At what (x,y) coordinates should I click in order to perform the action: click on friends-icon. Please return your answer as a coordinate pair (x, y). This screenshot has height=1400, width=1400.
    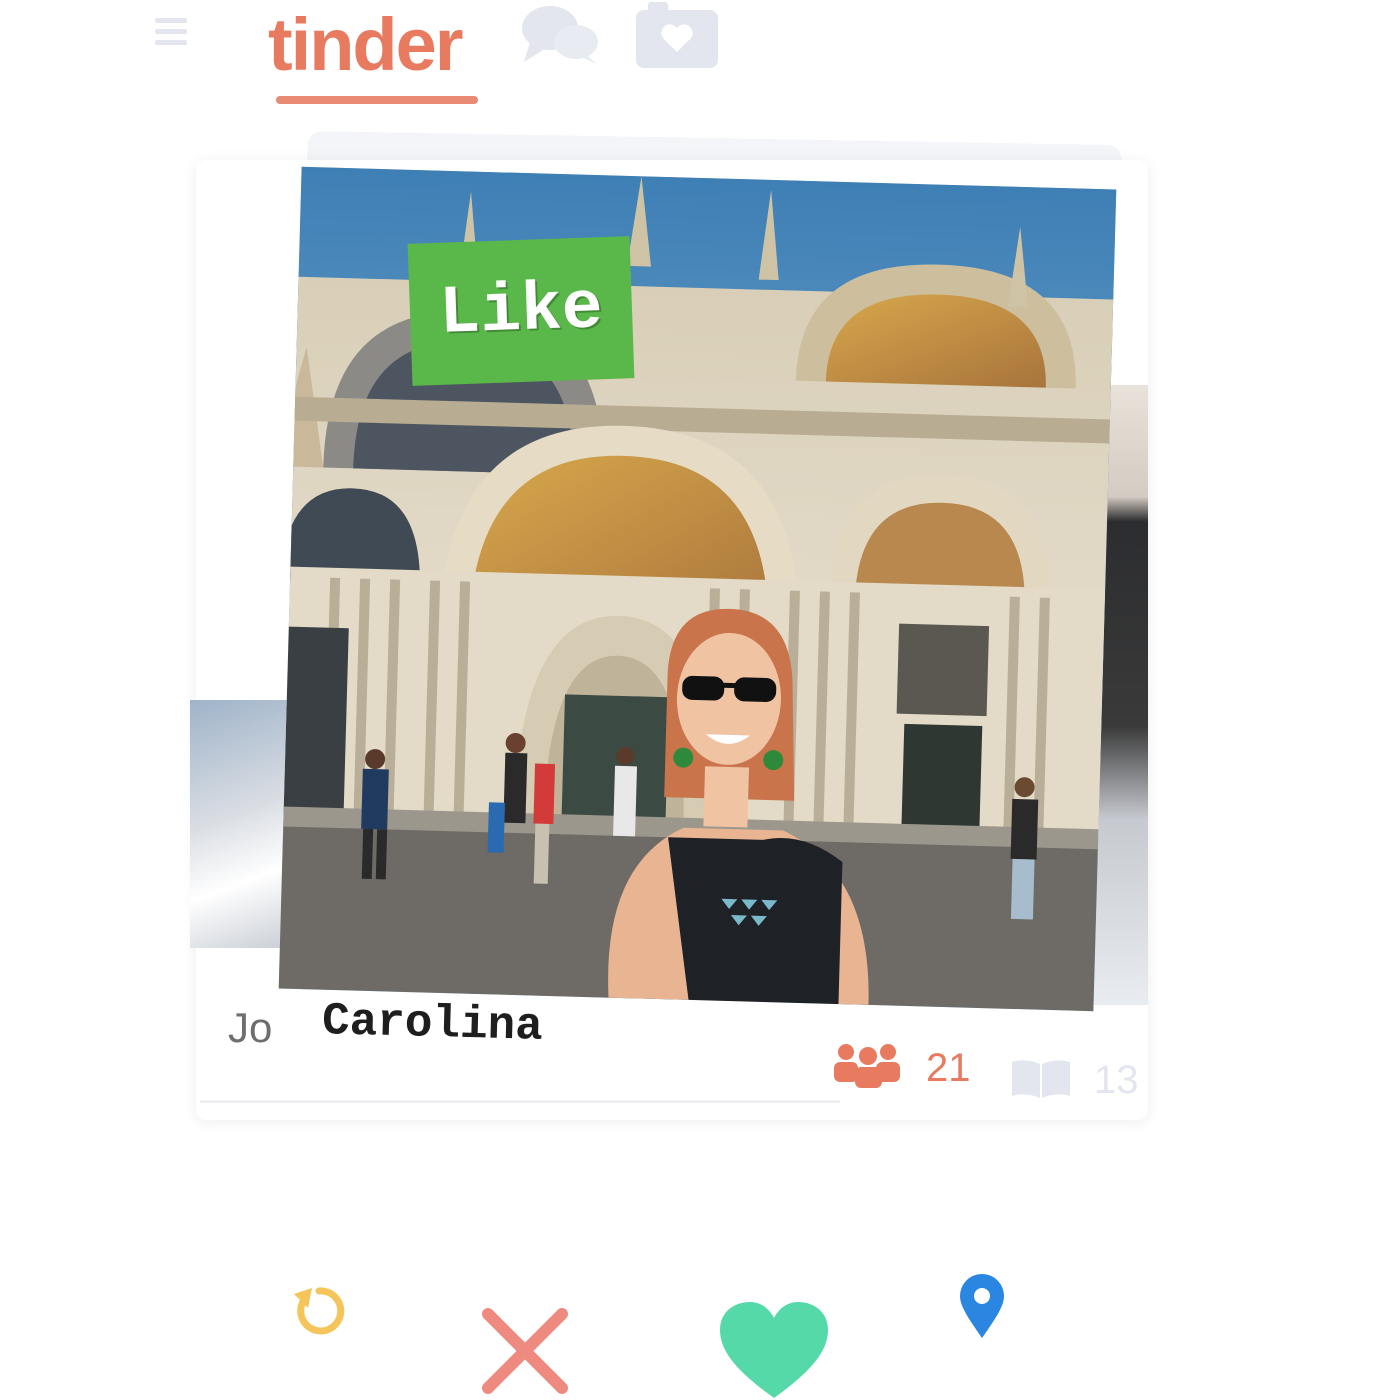
    Looking at the image, I should click on (867, 1066).